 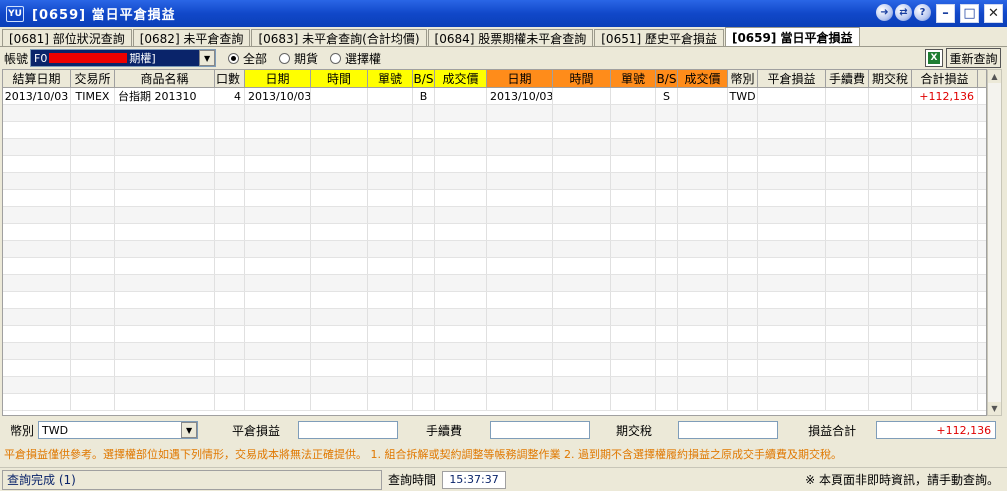 What do you see at coordinates (118, 430) in the screenshot?
I see `currency-select: TWD ▼` at bounding box center [118, 430].